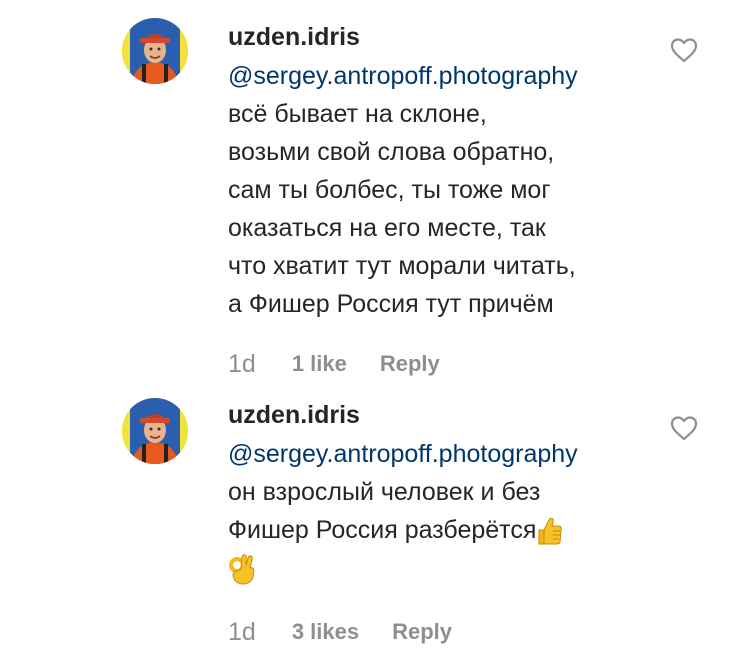 This screenshot has height=662, width=744. Describe the element at coordinates (389, 190) in the screenshot. I see `comment-text-line: сам ты болбес, ты тоже мог` at that location.